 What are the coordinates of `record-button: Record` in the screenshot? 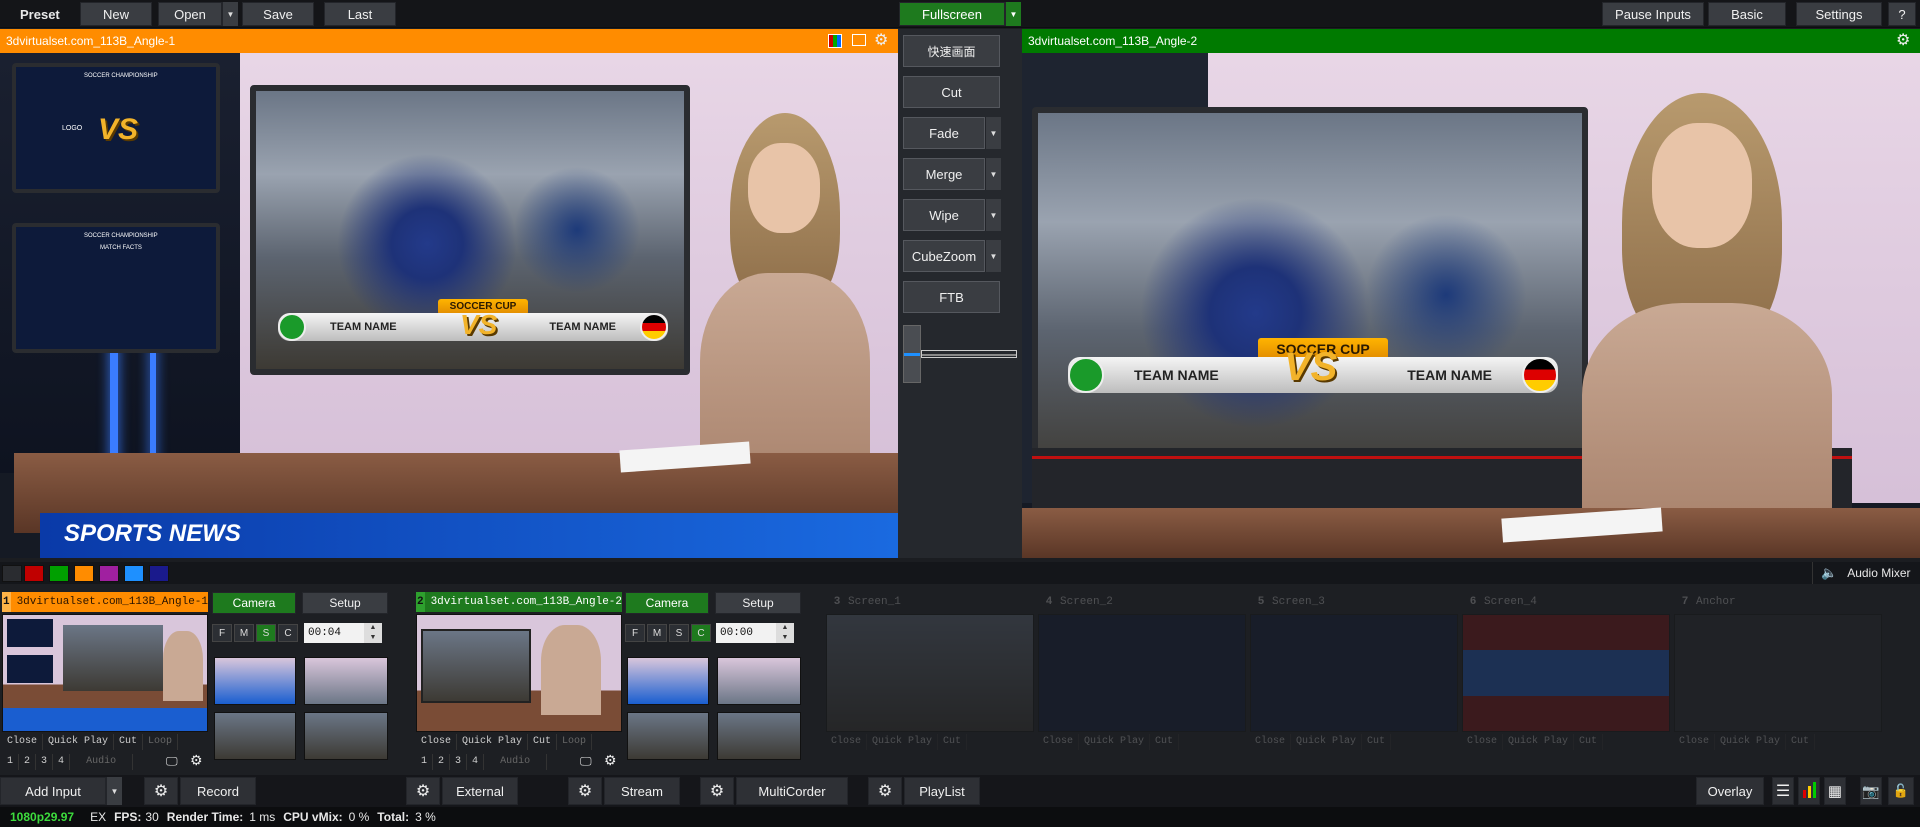 It's located at (218, 791).